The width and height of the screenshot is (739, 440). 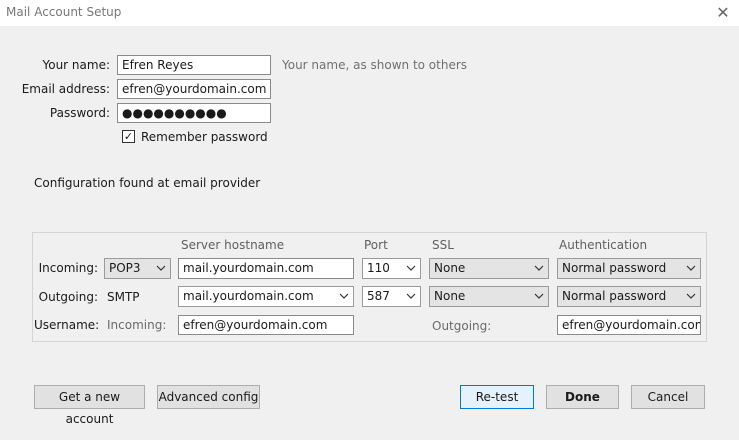 What do you see at coordinates (123, 297) in the screenshot?
I see `outgoing-protocol: SMTP` at bounding box center [123, 297].